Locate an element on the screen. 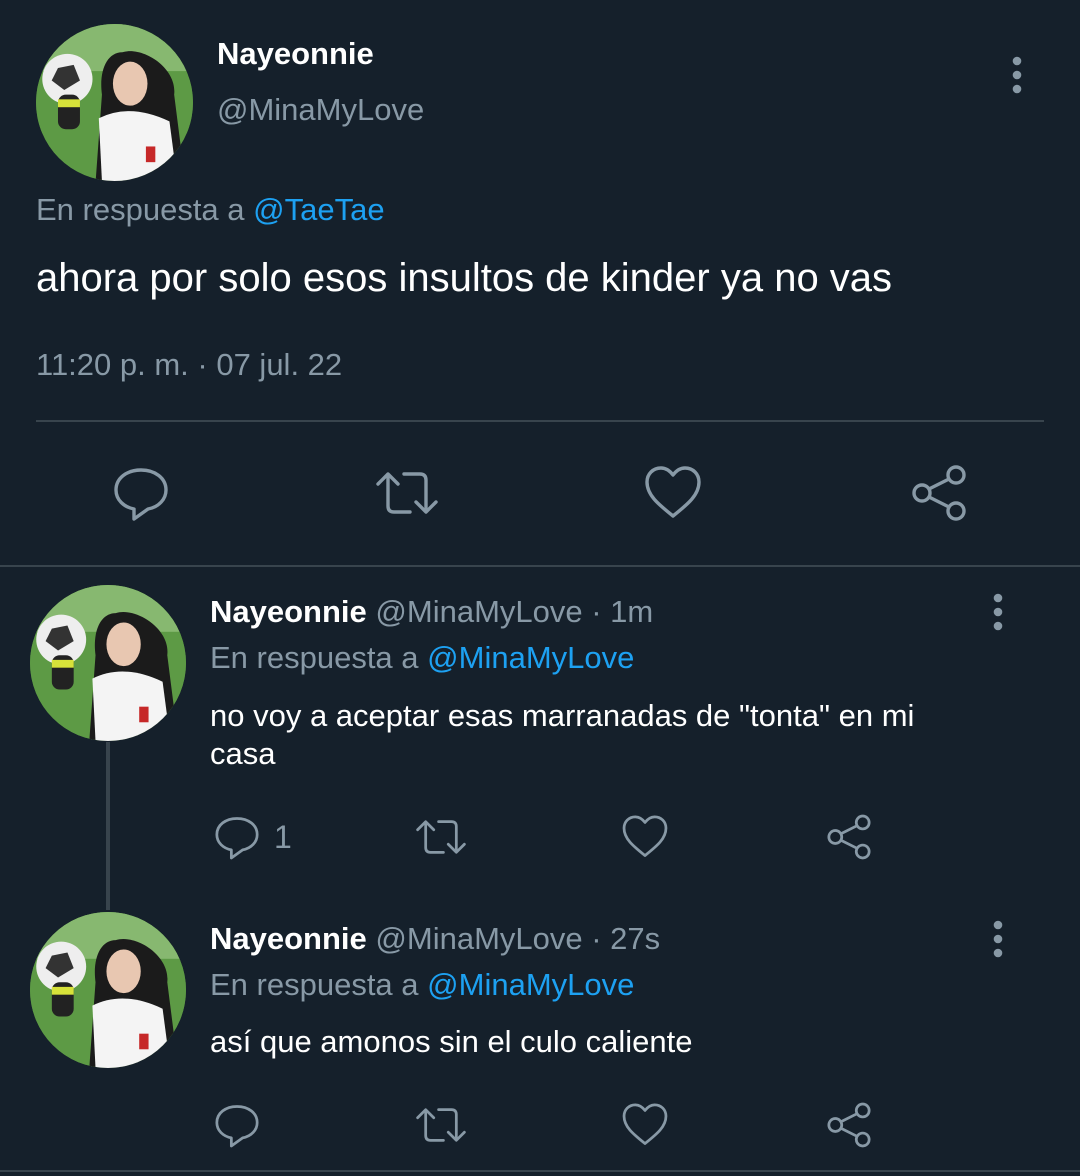 The width and height of the screenshot is (1080, 1176). timestamp: 11:20 p. m. · 07 jul. 22 is located at coordinates (189, 365).